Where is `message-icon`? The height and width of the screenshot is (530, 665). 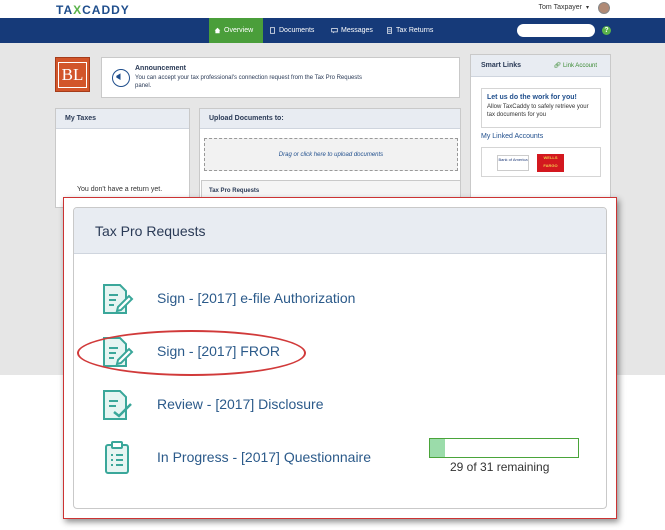
message-icon is located at coordinates (334, 31).